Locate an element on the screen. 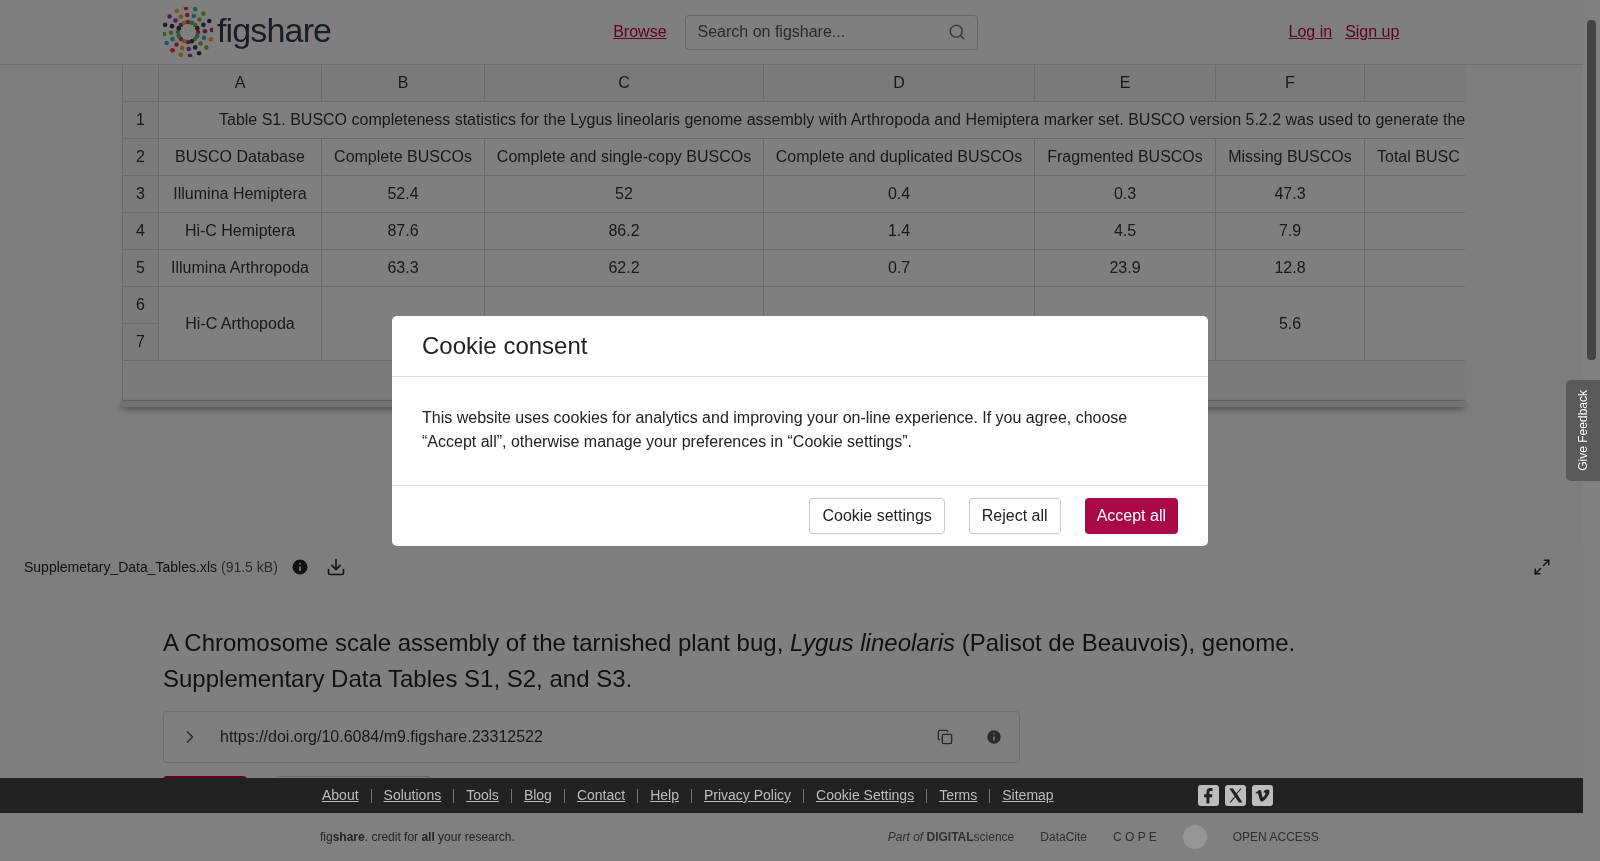 The image size is (1600, 861). logo-text: figshare is located at coordinates (274, 30).